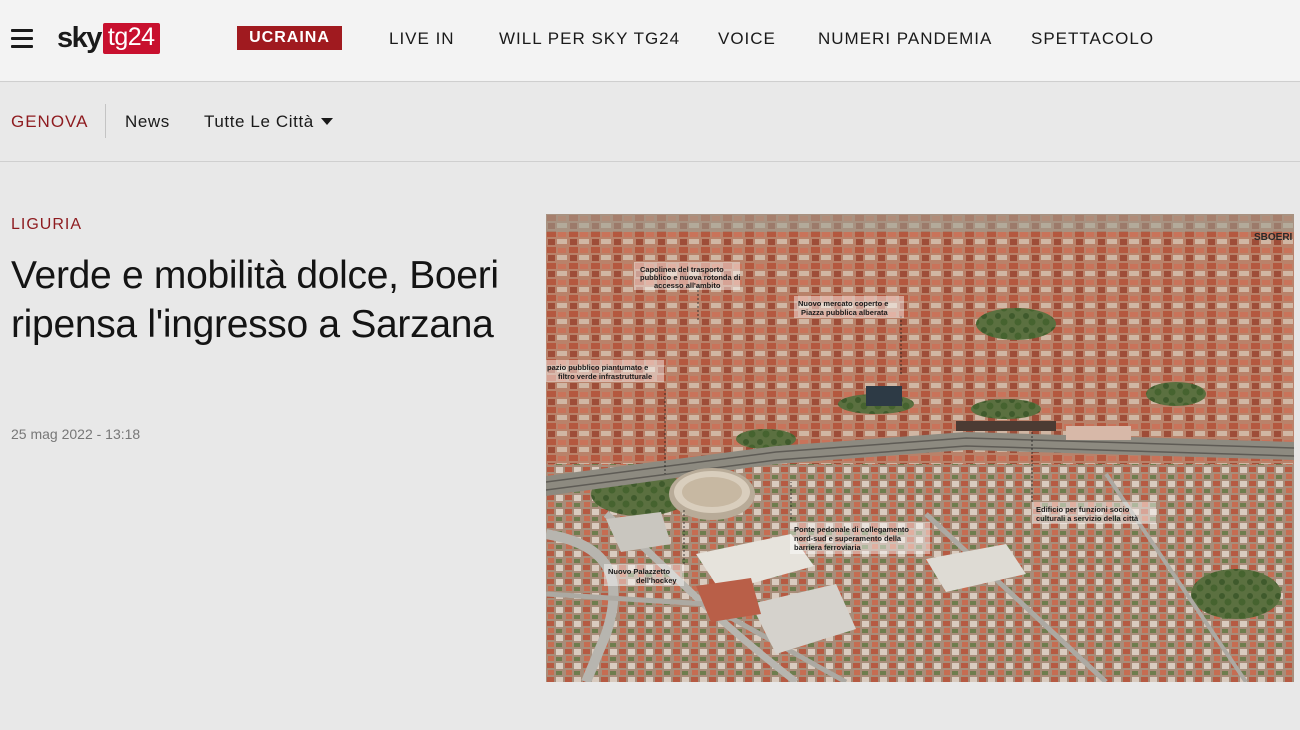 The width and height of the screenshot is (1300, 730). What do you see at coordinates (1087, 518) in the screenshot?
I see `annotation-line: culturali a servizio della città` at bounding box center [1087, 518].